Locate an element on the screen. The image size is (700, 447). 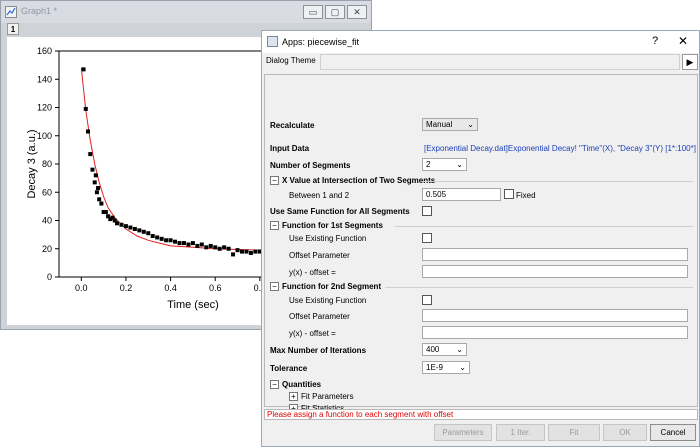
seg1-offset-param-label: Offset Parameter is located at coordinates (319, 255).